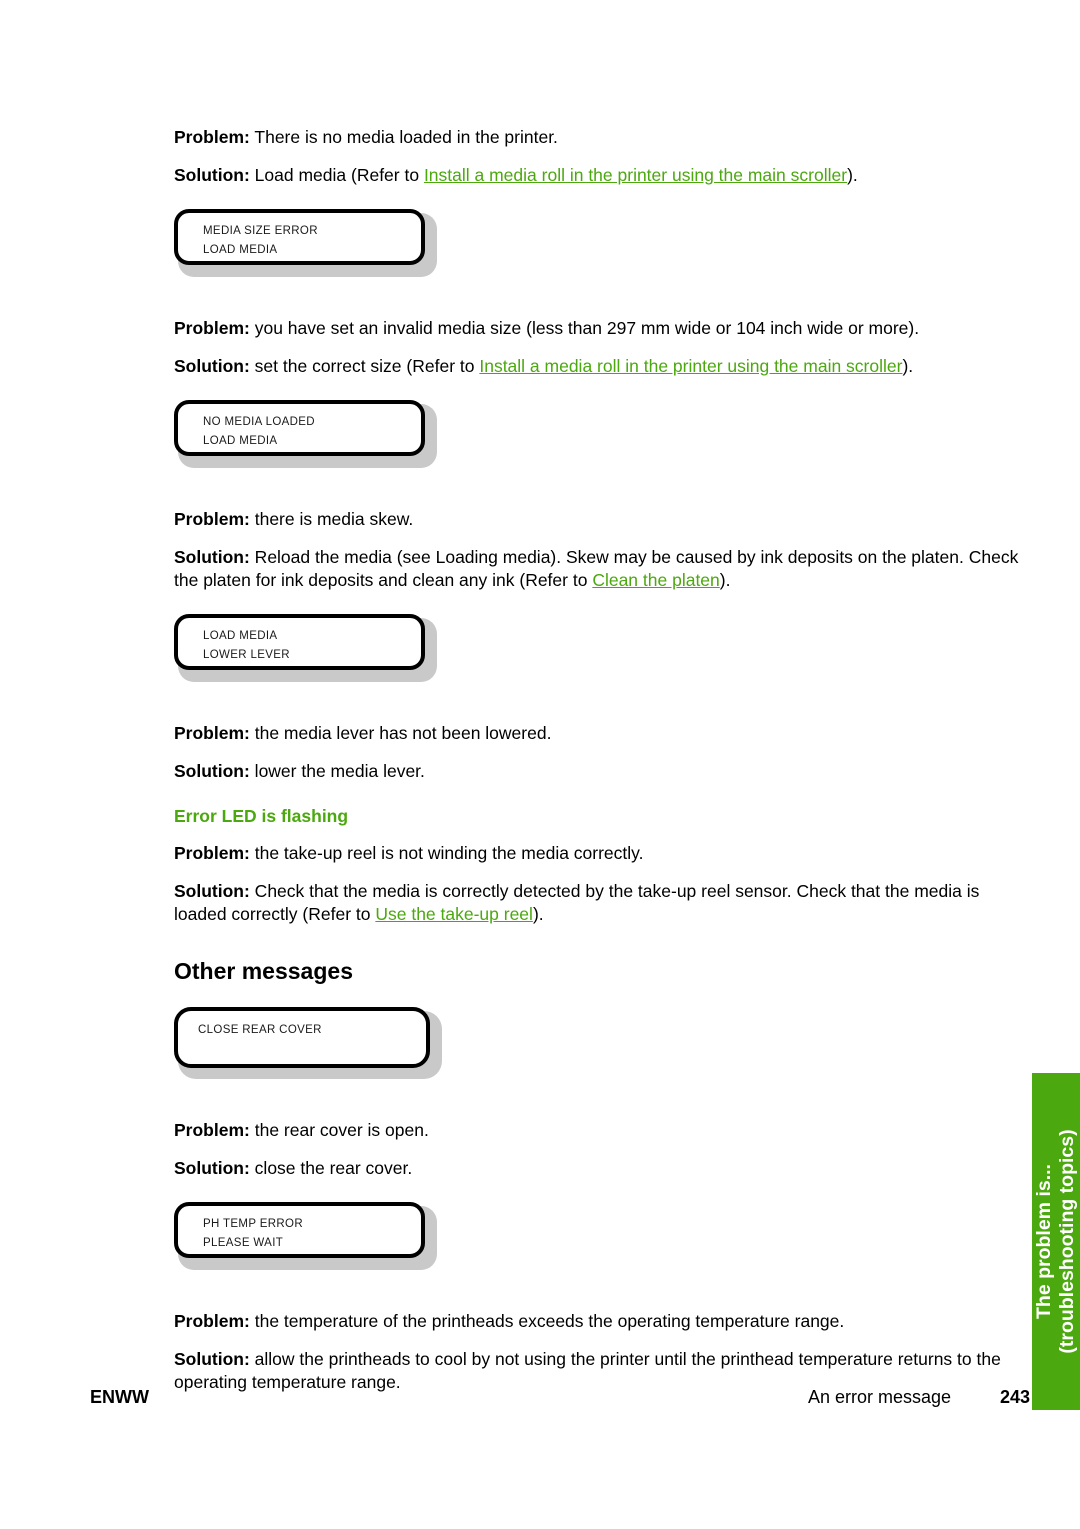 The image size is (1080, 1529). Describe the element at coordinates (260, 231) in the screenshot. I see `lcd-line-1: MEDIA SIZE ERROR` at that location.